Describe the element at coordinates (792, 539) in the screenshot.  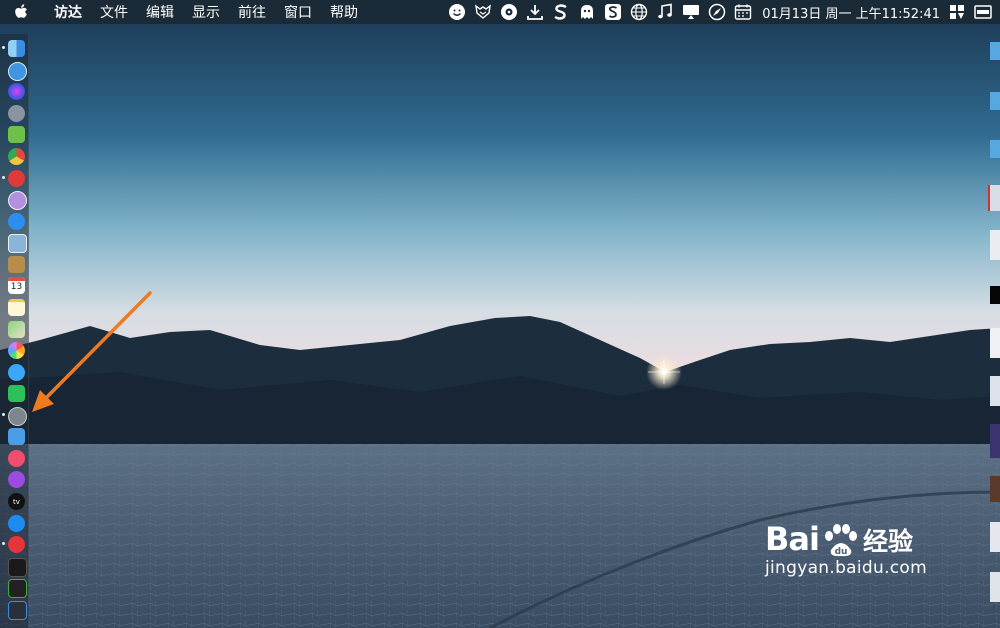
I see `watermark-logo-text-1: Bai` at that location.